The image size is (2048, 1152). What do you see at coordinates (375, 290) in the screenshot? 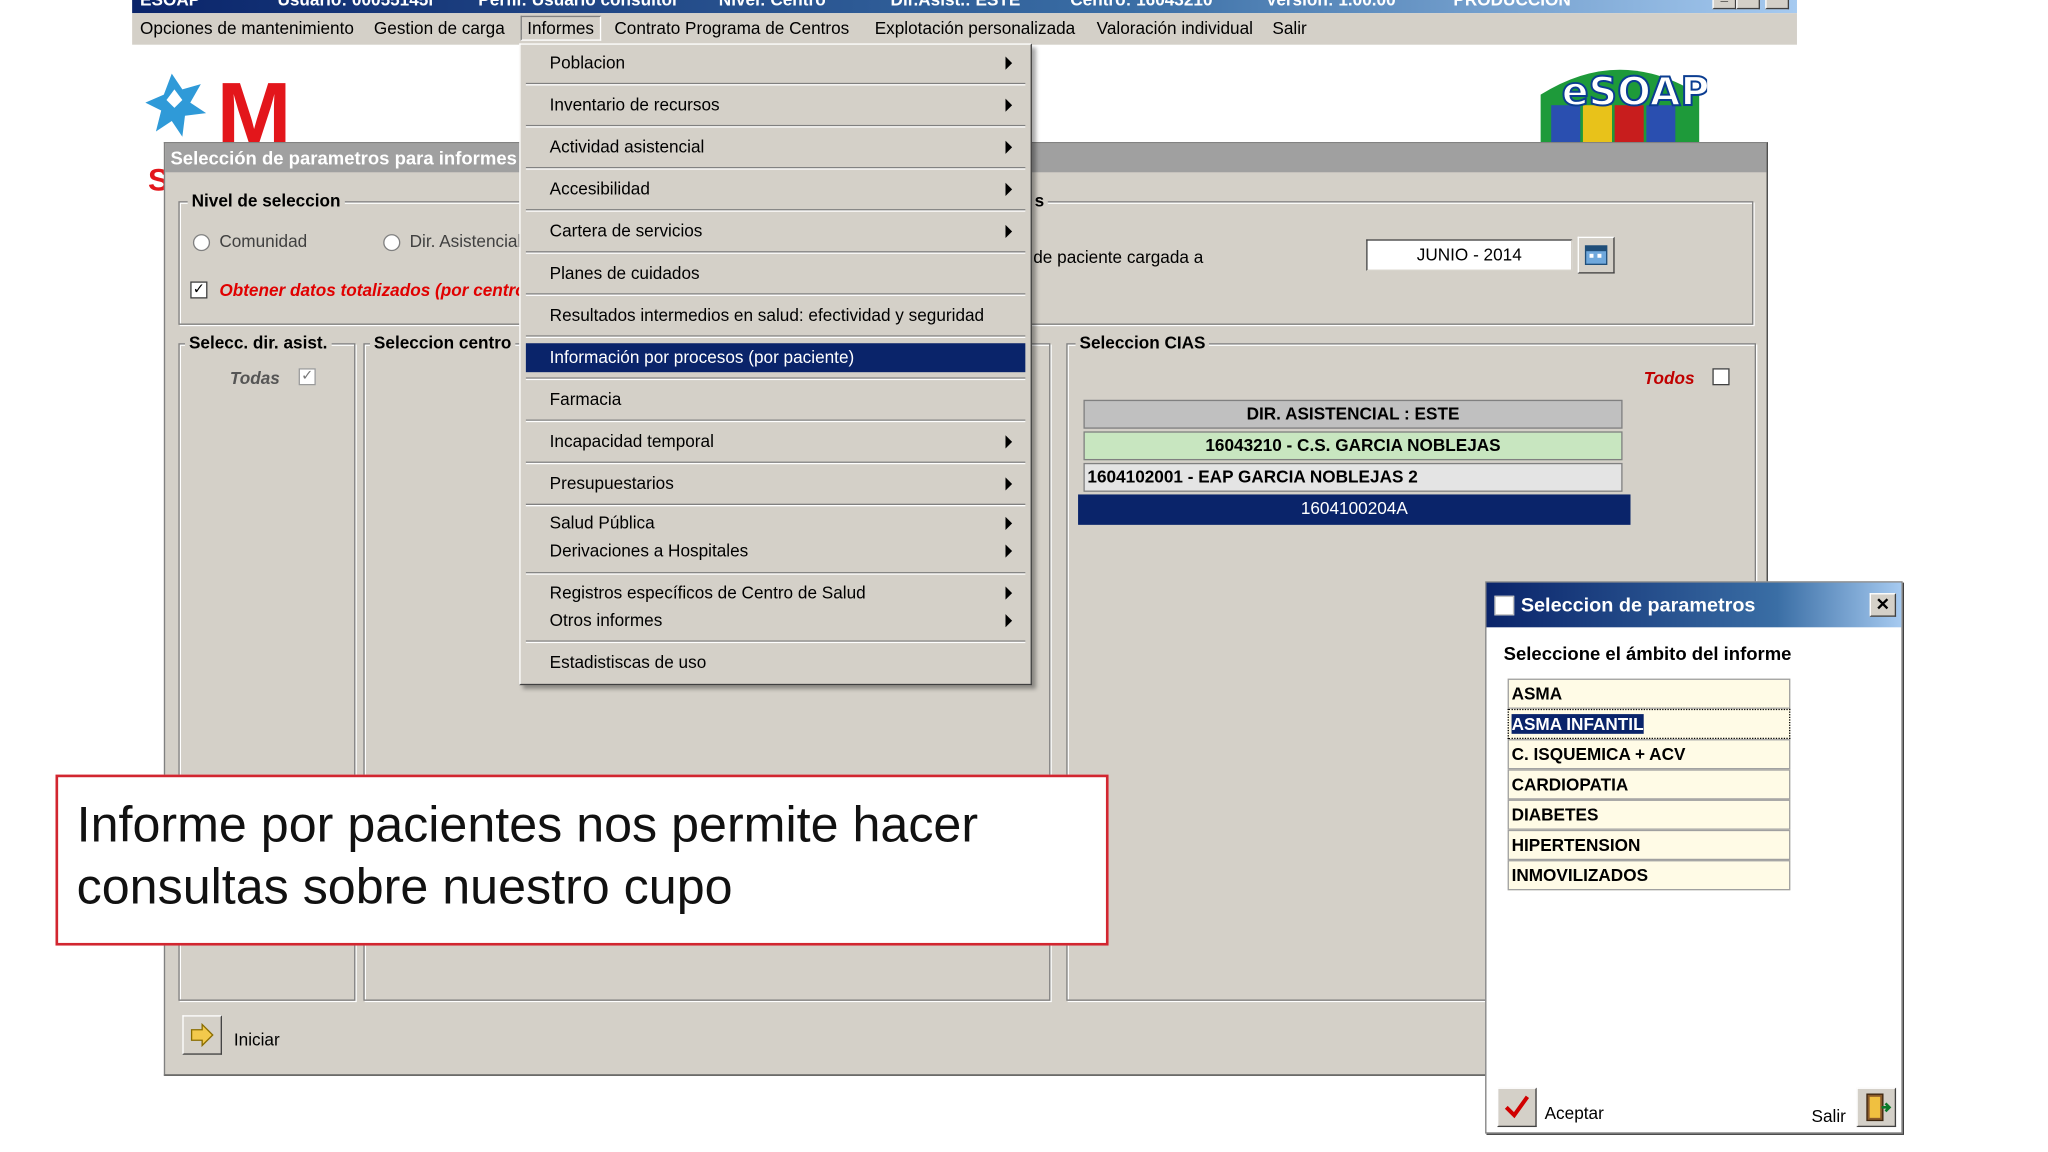
I see `totalizados-label: Obtener datos totalizados (por centro)` at bounding box center [375, 290].